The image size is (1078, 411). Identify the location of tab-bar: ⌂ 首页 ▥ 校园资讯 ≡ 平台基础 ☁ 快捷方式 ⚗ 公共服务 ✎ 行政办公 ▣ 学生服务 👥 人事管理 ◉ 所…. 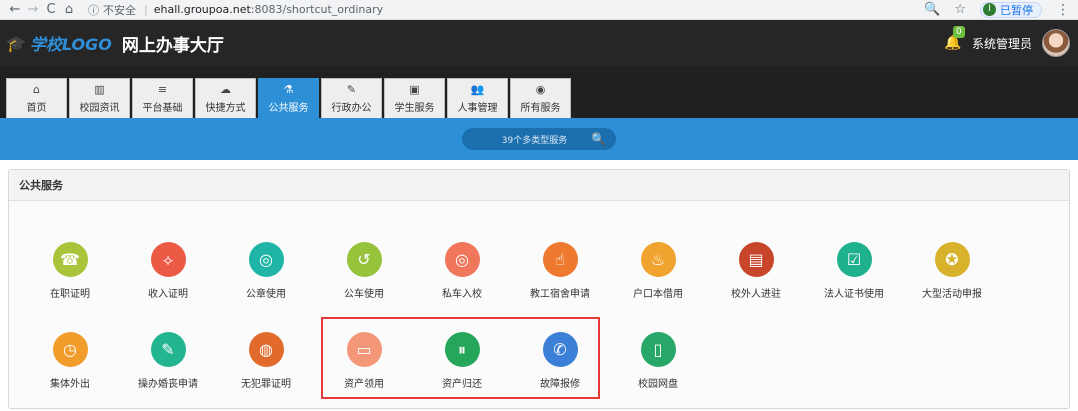
(539, 92).